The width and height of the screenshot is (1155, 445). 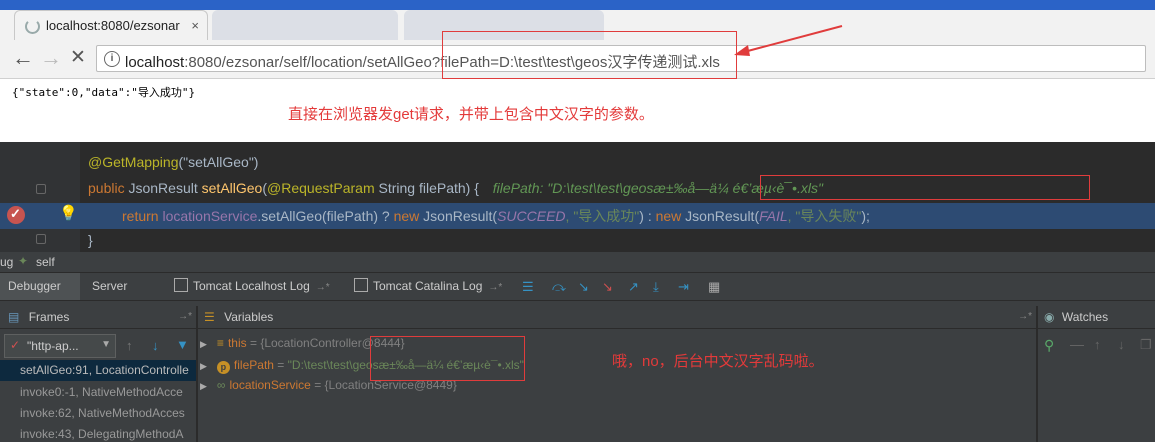 I want to click on code-line-1: @GetMapping("setAllGeo"), so click(x=173, y=162).